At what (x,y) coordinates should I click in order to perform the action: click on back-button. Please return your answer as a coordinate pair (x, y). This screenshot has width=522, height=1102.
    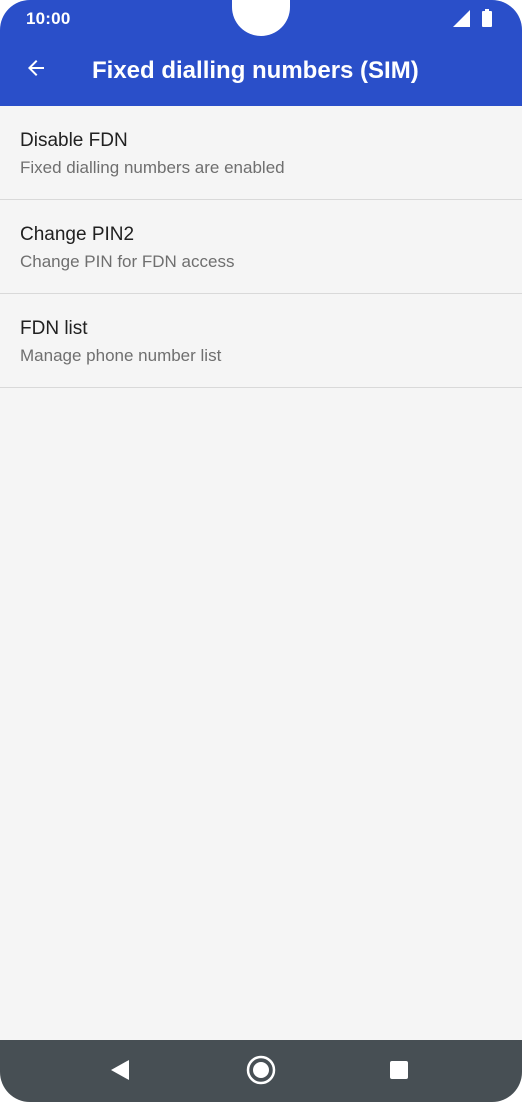
    Looking at the image, I should click on (36, 70).